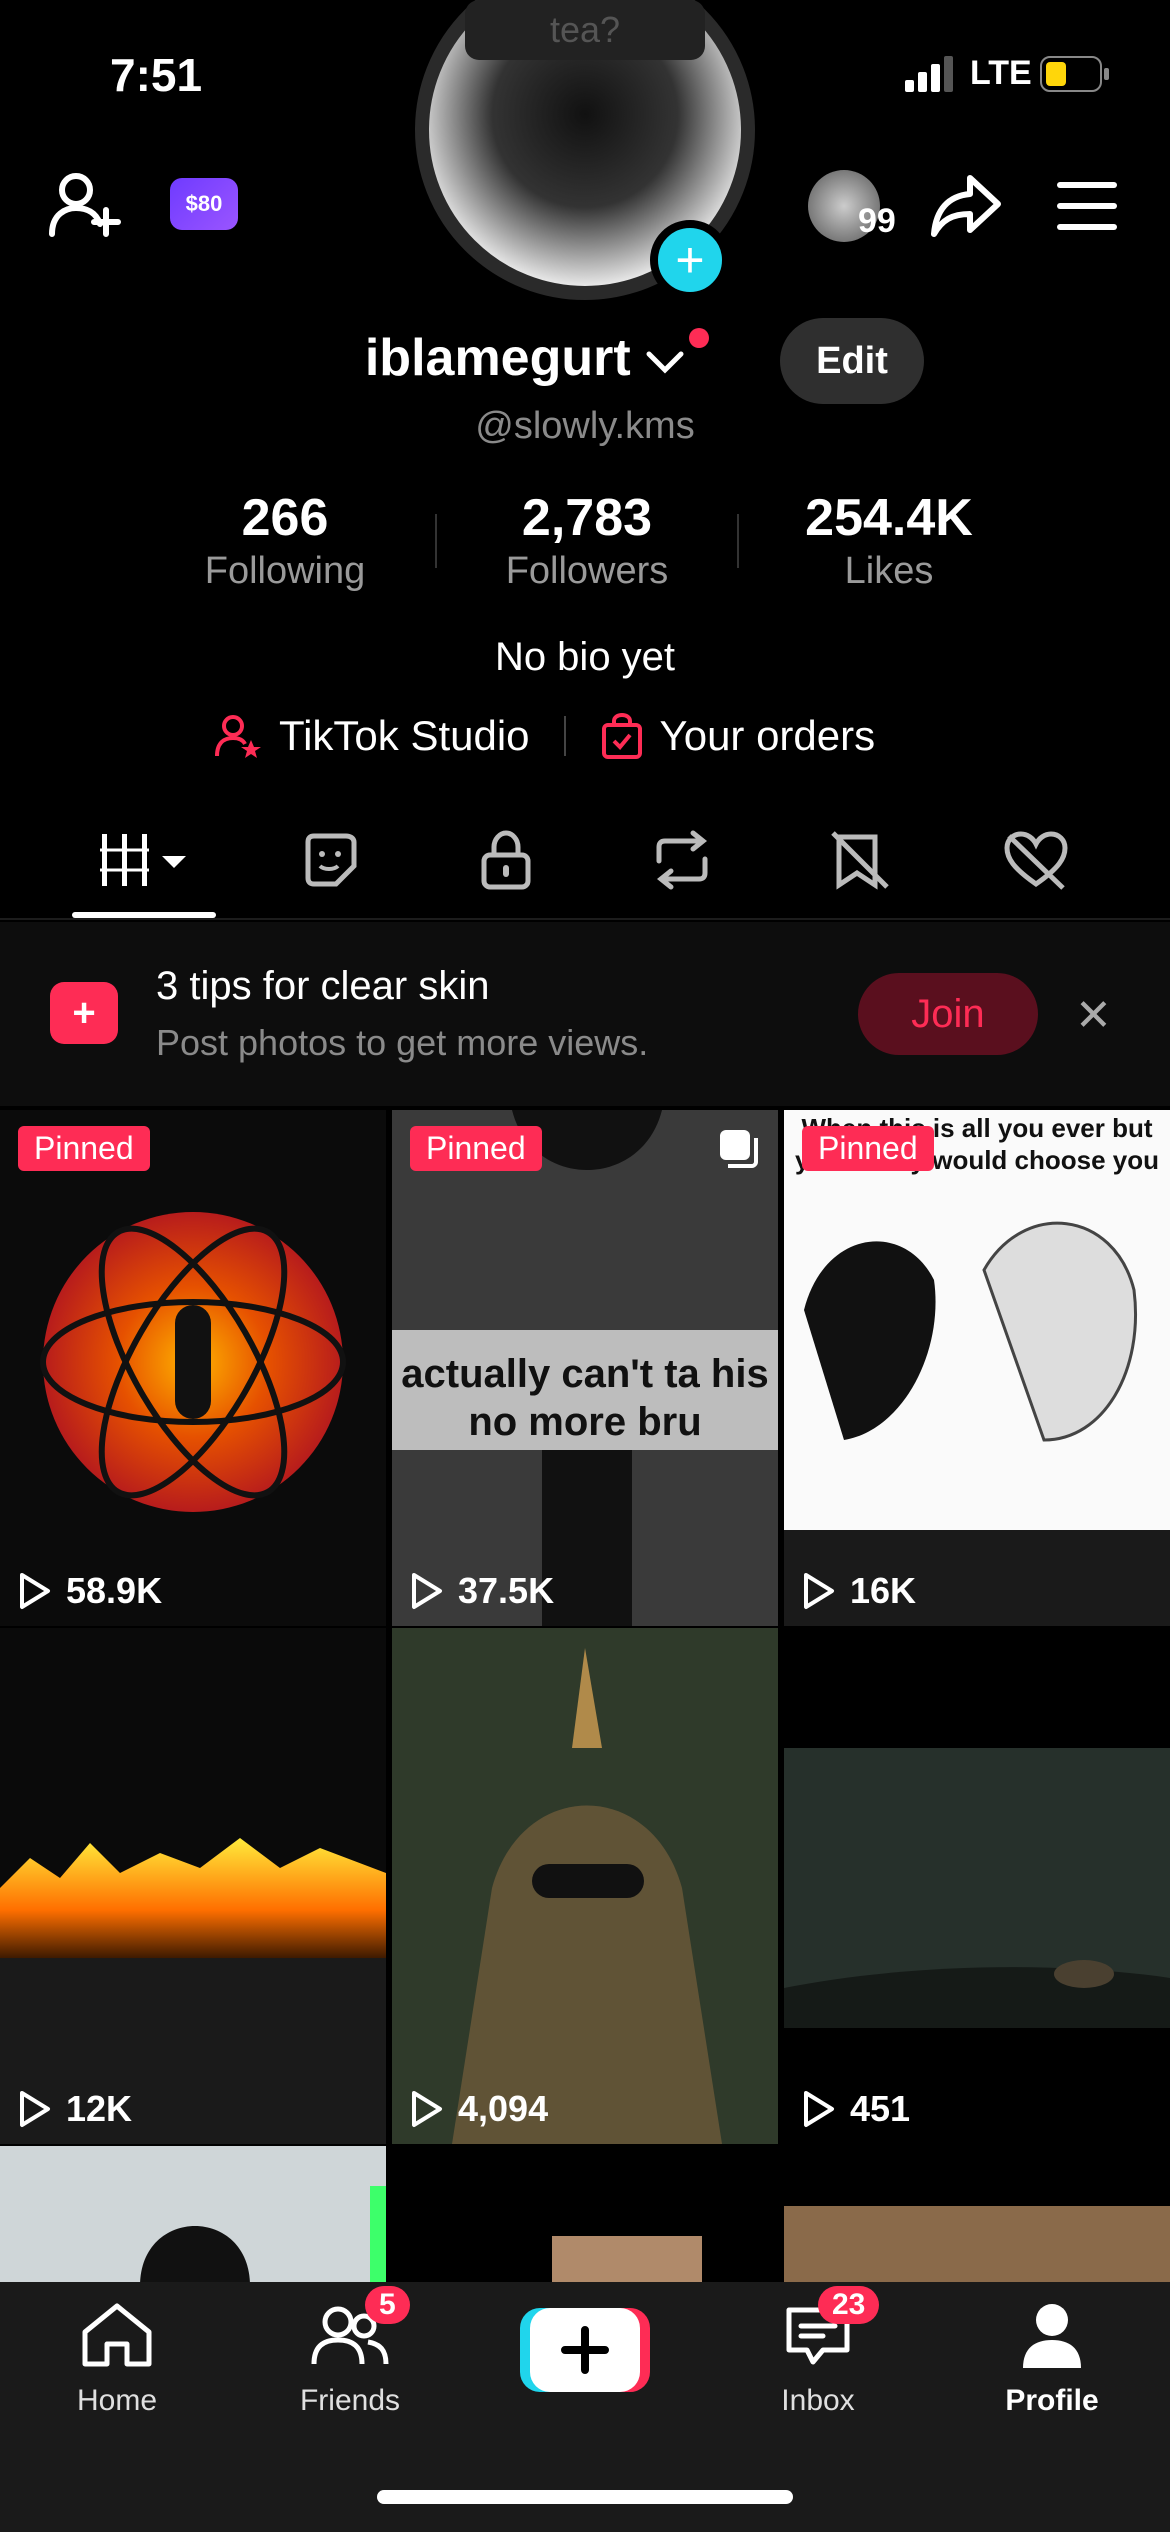 Image resolution: width=1170 pixels, height=2532 pixels. Describe the element at coordinates (545, 736) in the screenshot. I see `profile-links: TikTok Studio Your orders` at that location.